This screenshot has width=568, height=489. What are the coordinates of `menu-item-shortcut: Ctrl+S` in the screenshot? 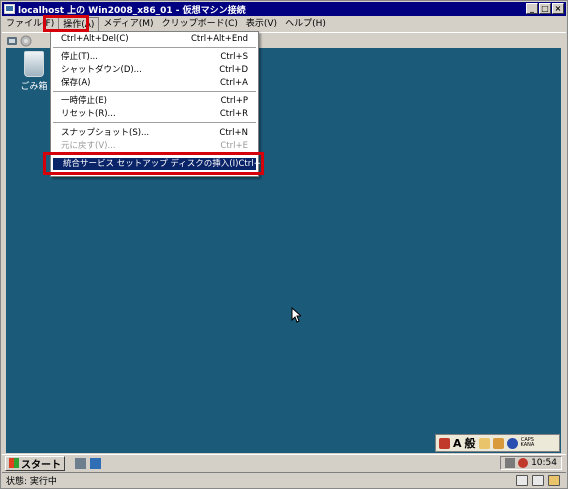 It's located at (234, 57).